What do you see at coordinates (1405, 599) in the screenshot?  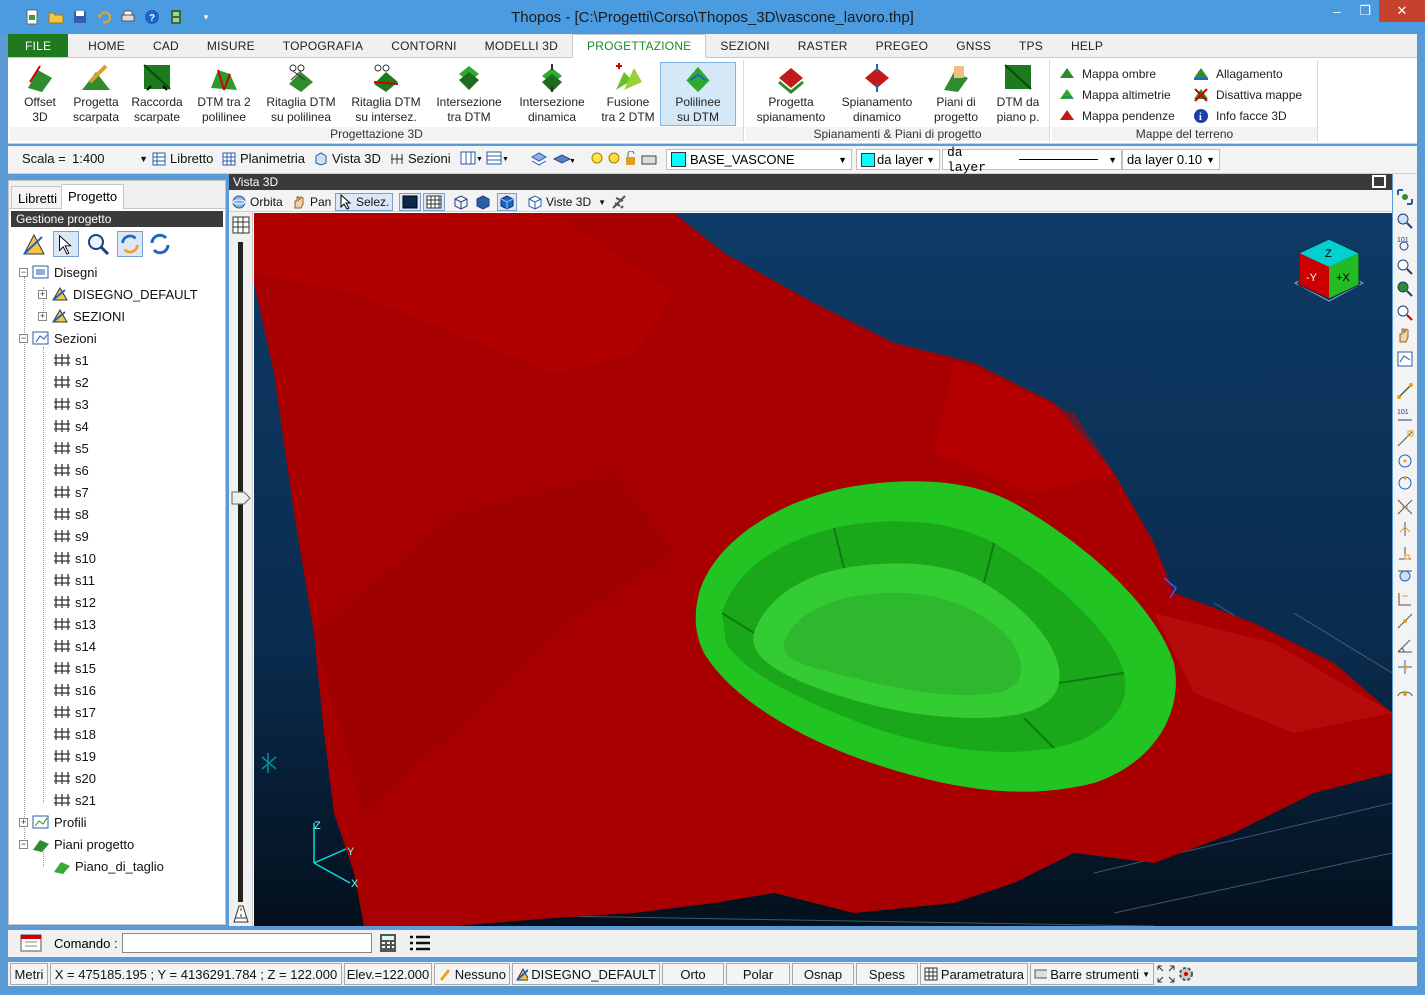 I see `snap-nearest-icon` at bounding box center [1405, 599].